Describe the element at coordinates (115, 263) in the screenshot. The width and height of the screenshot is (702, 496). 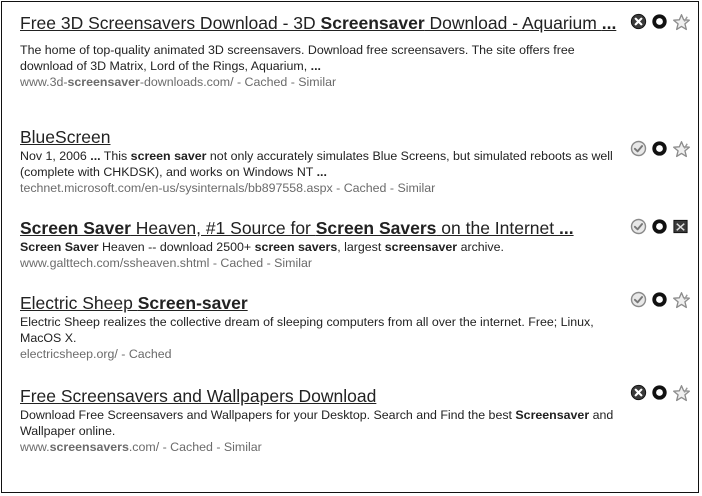
I see `result-url: www.galttech.com/ssheaven.shtml` at that location.